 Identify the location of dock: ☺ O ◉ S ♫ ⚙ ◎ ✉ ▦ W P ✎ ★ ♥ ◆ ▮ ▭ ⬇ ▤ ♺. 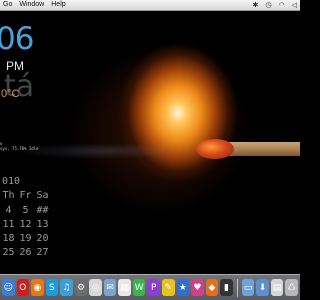
(150, 287).